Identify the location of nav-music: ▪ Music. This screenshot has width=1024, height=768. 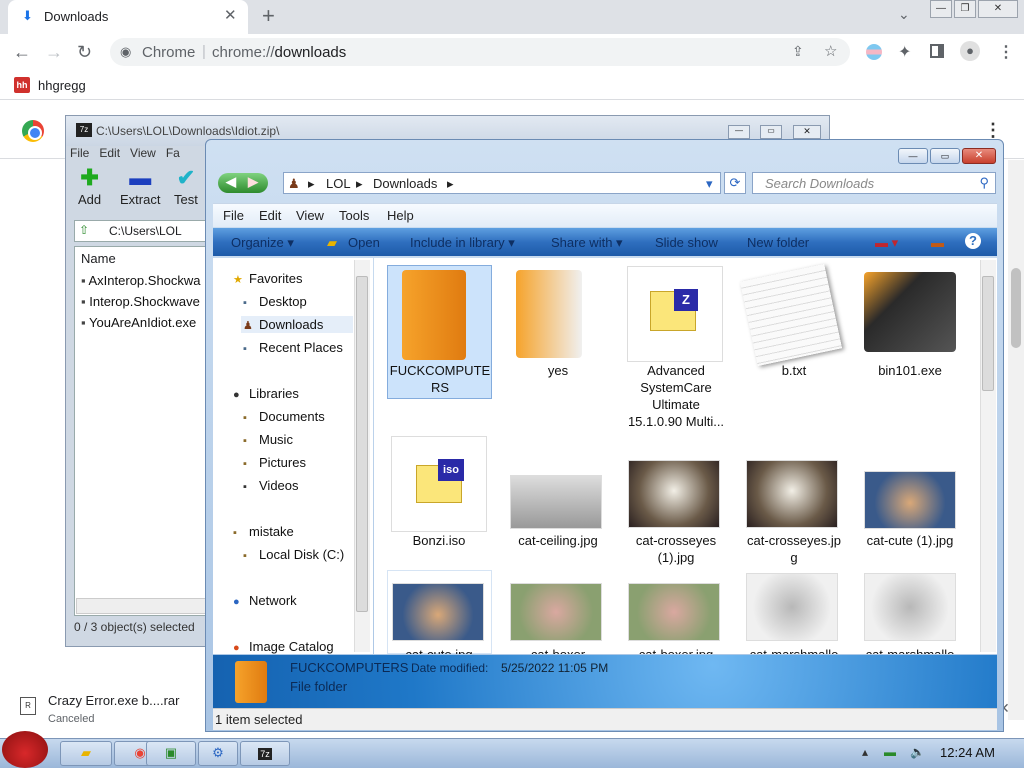
(268, 439).